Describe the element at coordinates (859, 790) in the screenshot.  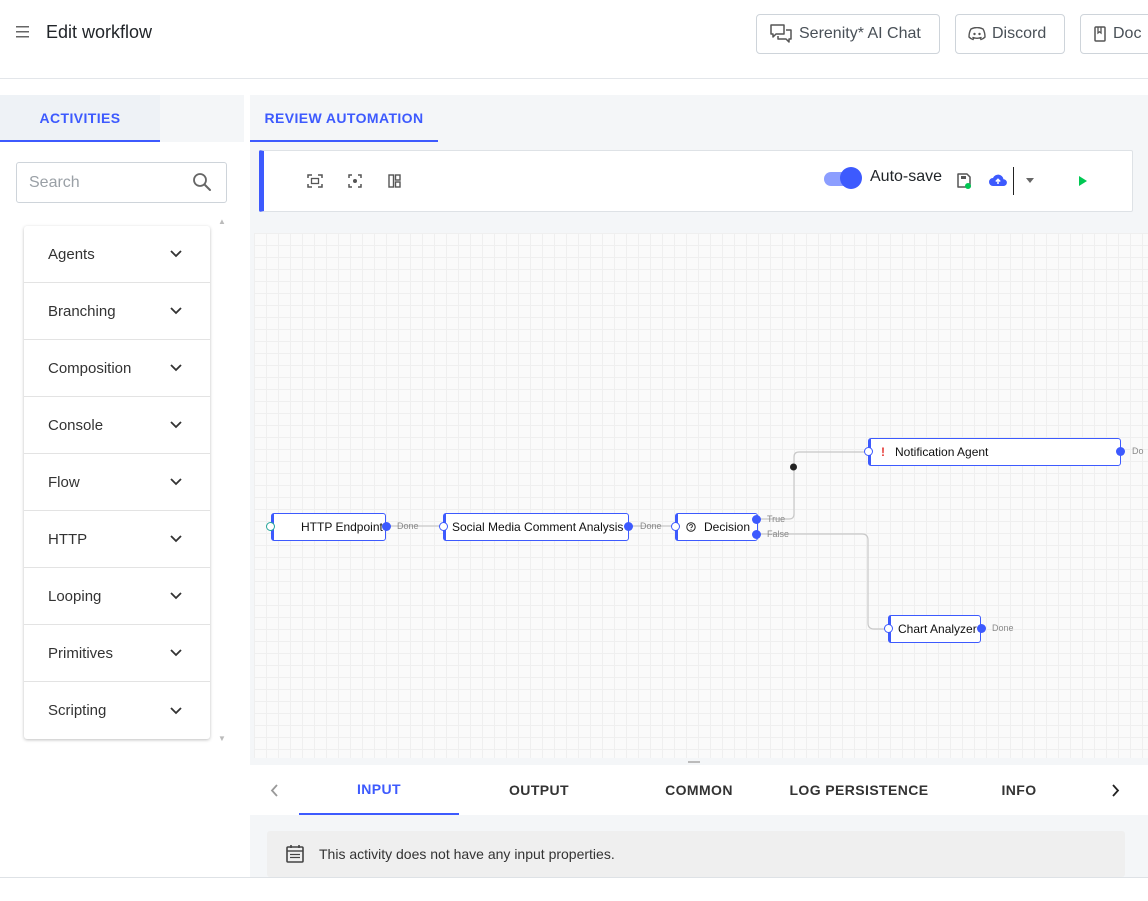
I see `tab-log-persistence: LOG PERSISTENCE` at that location.